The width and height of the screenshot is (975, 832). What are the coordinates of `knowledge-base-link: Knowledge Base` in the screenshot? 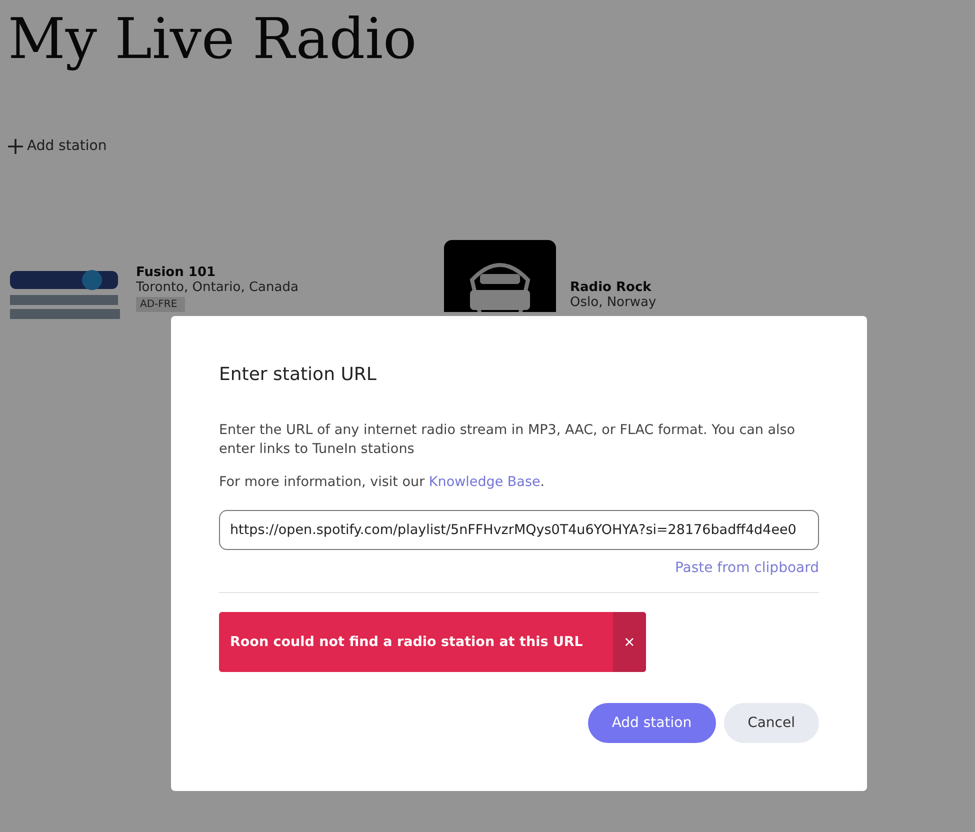 It's located at (484, 482).